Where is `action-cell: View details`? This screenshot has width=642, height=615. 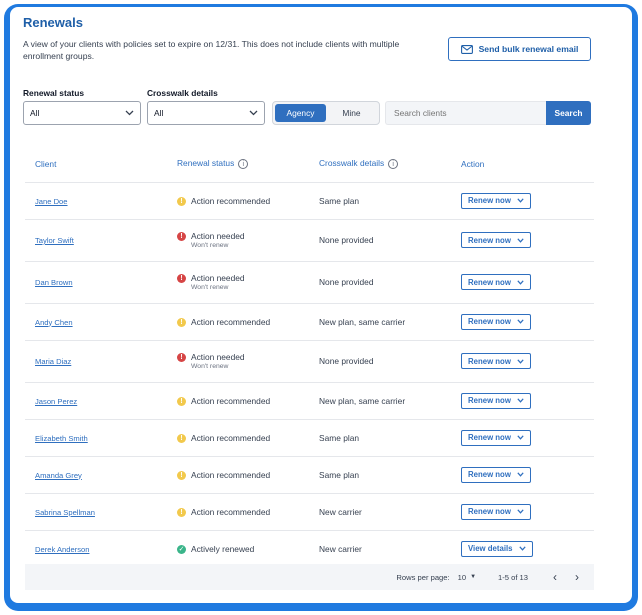
action-cell: View details is located at coordinates (522, 549).